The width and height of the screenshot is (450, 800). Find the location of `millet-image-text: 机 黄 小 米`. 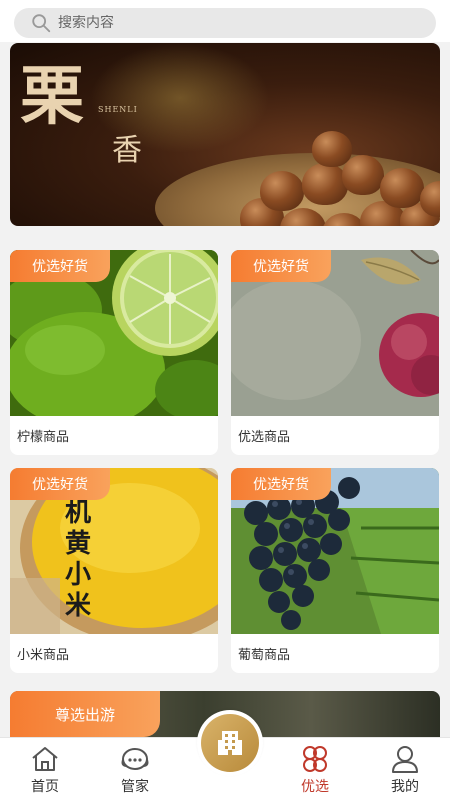

millet-image-text: 机 黄 小 米 is located at coordinates (77, 559).